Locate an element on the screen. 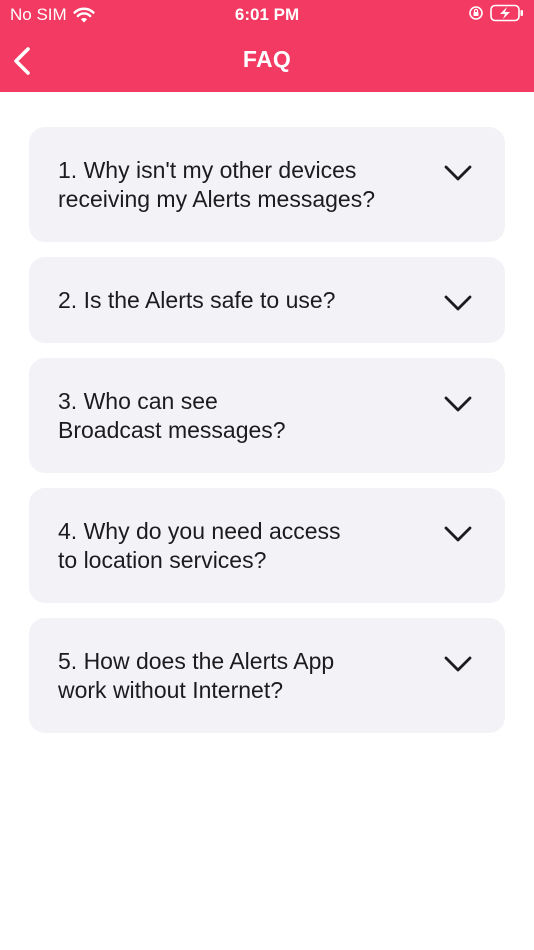  faq-question: 2. Is the Alerts safe to use? is located at coordinates (197, 300).